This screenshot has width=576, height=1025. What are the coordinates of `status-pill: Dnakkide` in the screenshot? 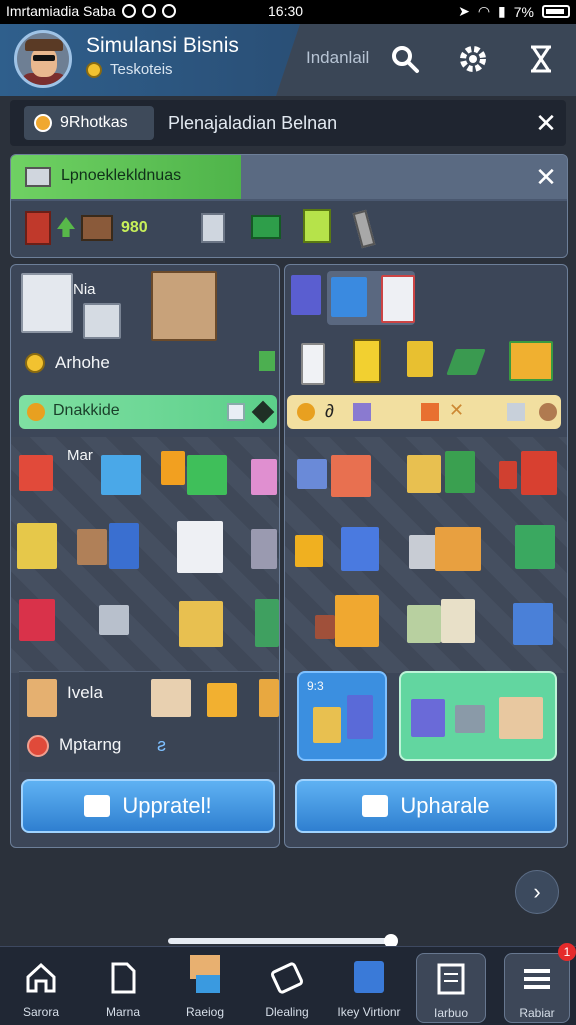 It's located at (148, 412).